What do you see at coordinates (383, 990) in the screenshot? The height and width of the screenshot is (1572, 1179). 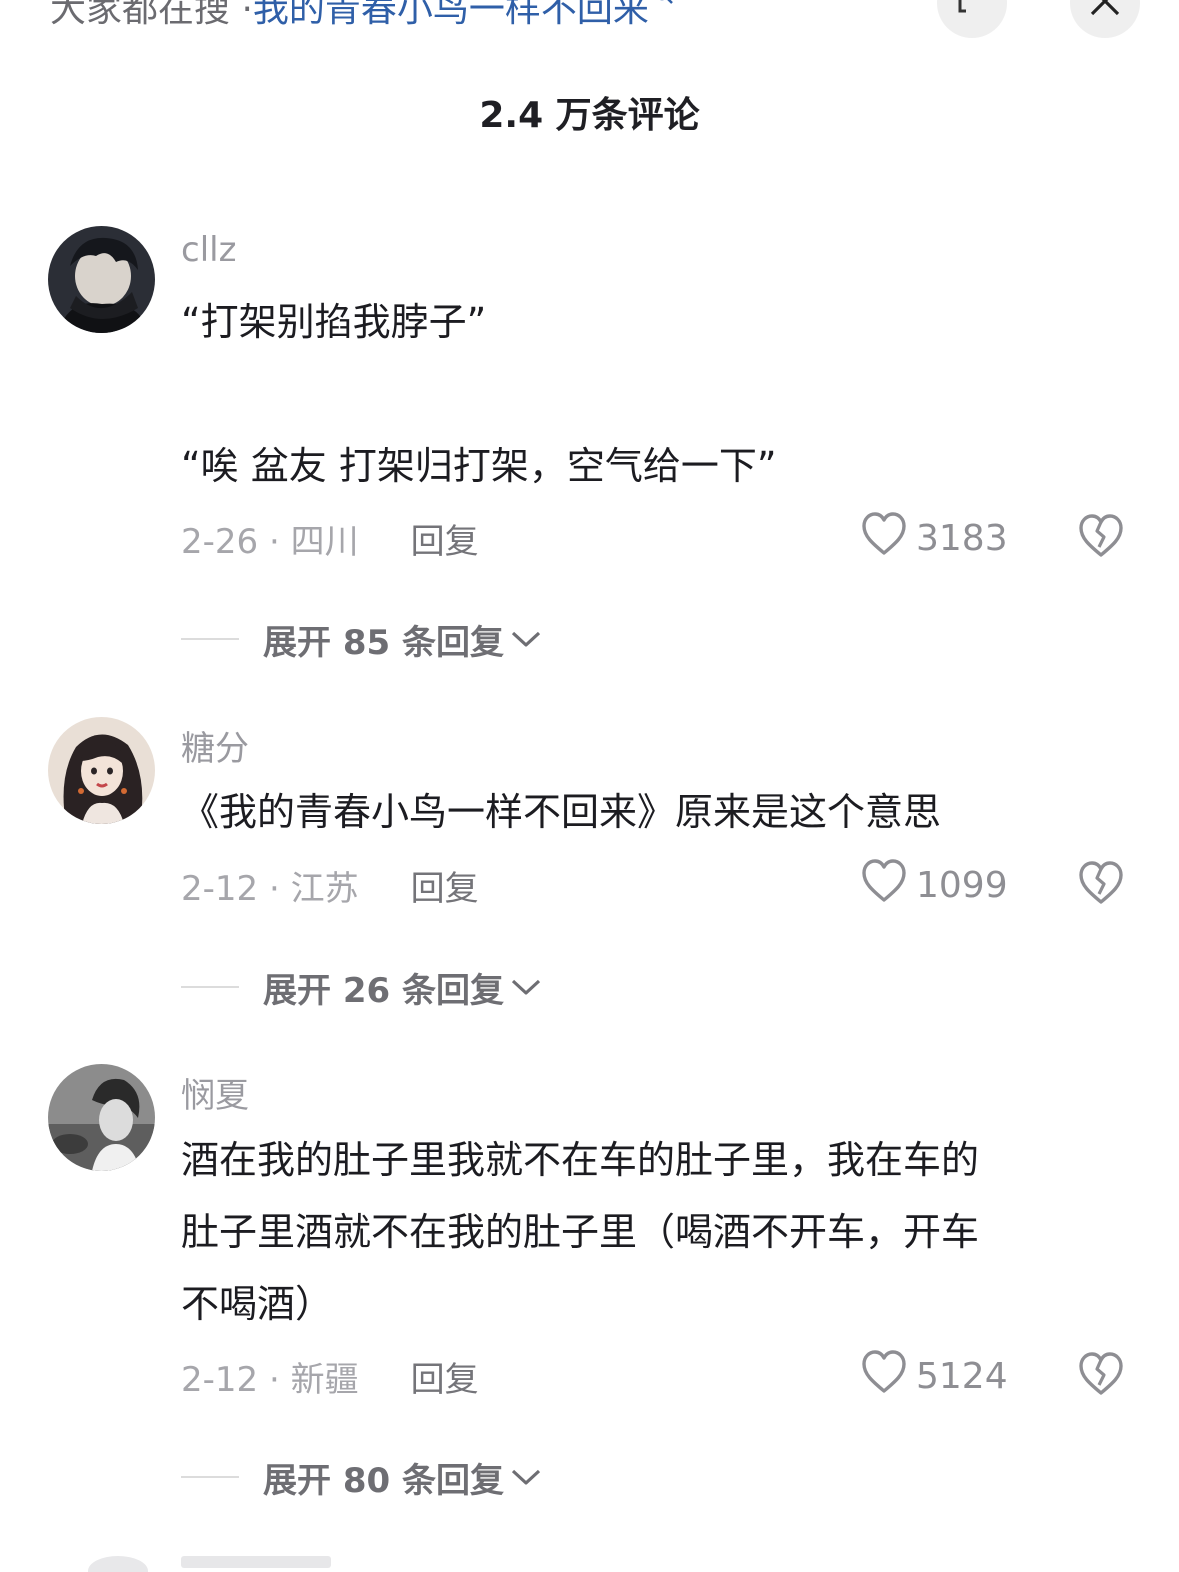 I see `expand-replies-label: 展开 26 条回复` at bounding box center [383, 990].